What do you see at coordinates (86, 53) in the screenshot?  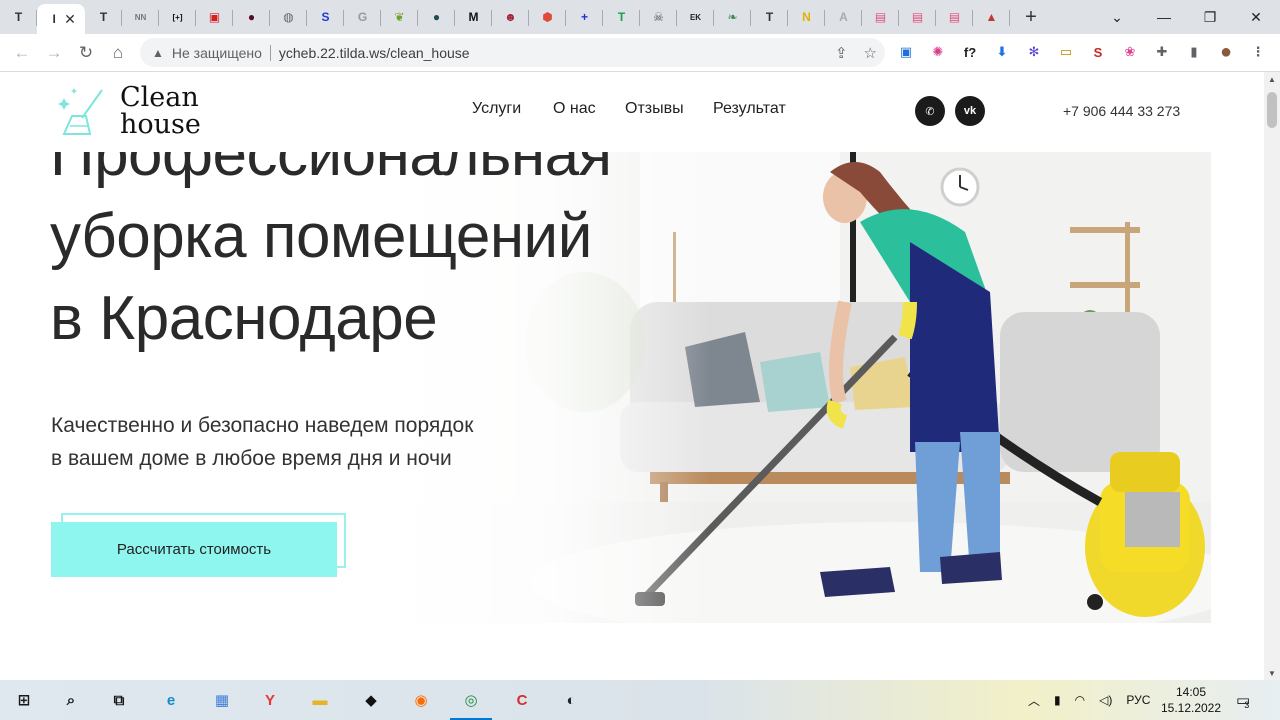 I see `reload-icon: ↻` at bounding box center [86, 53].